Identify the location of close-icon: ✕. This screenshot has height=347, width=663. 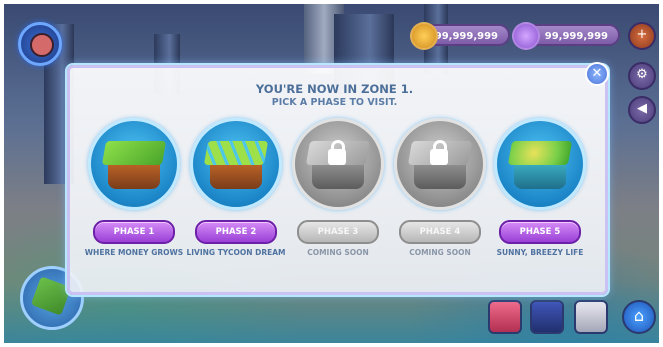
(597, 73).